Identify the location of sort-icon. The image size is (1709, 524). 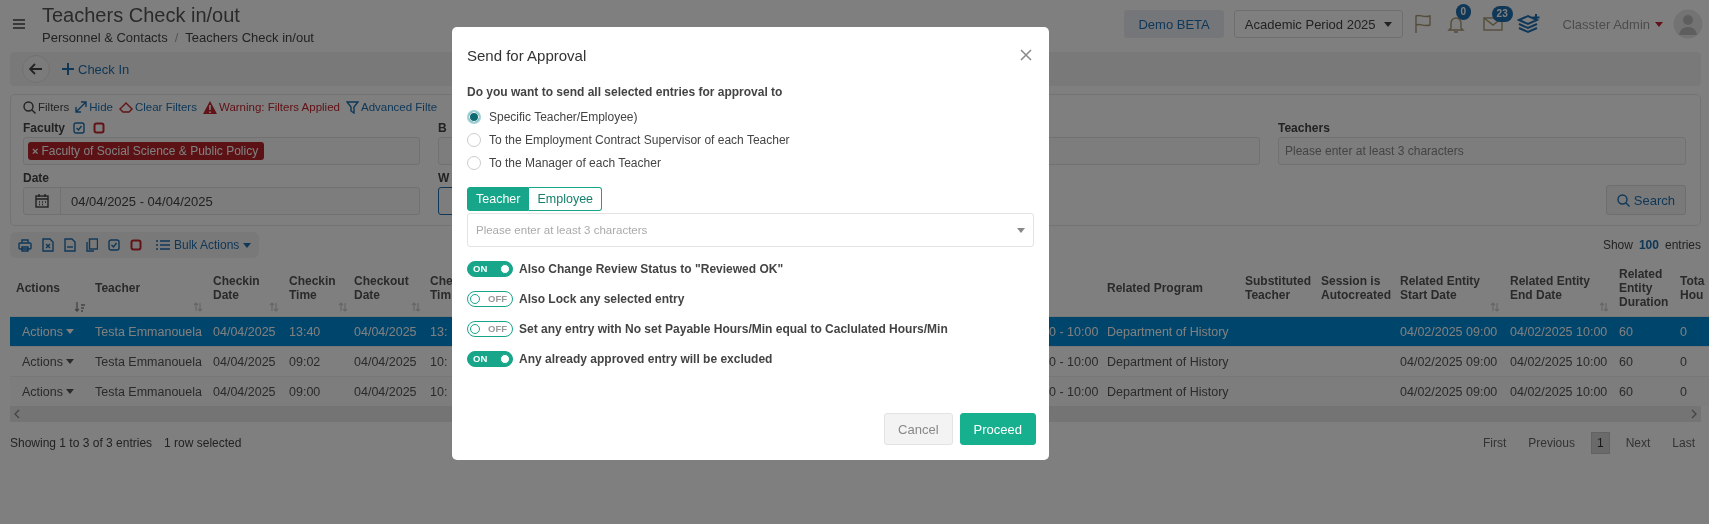
(80, 307).